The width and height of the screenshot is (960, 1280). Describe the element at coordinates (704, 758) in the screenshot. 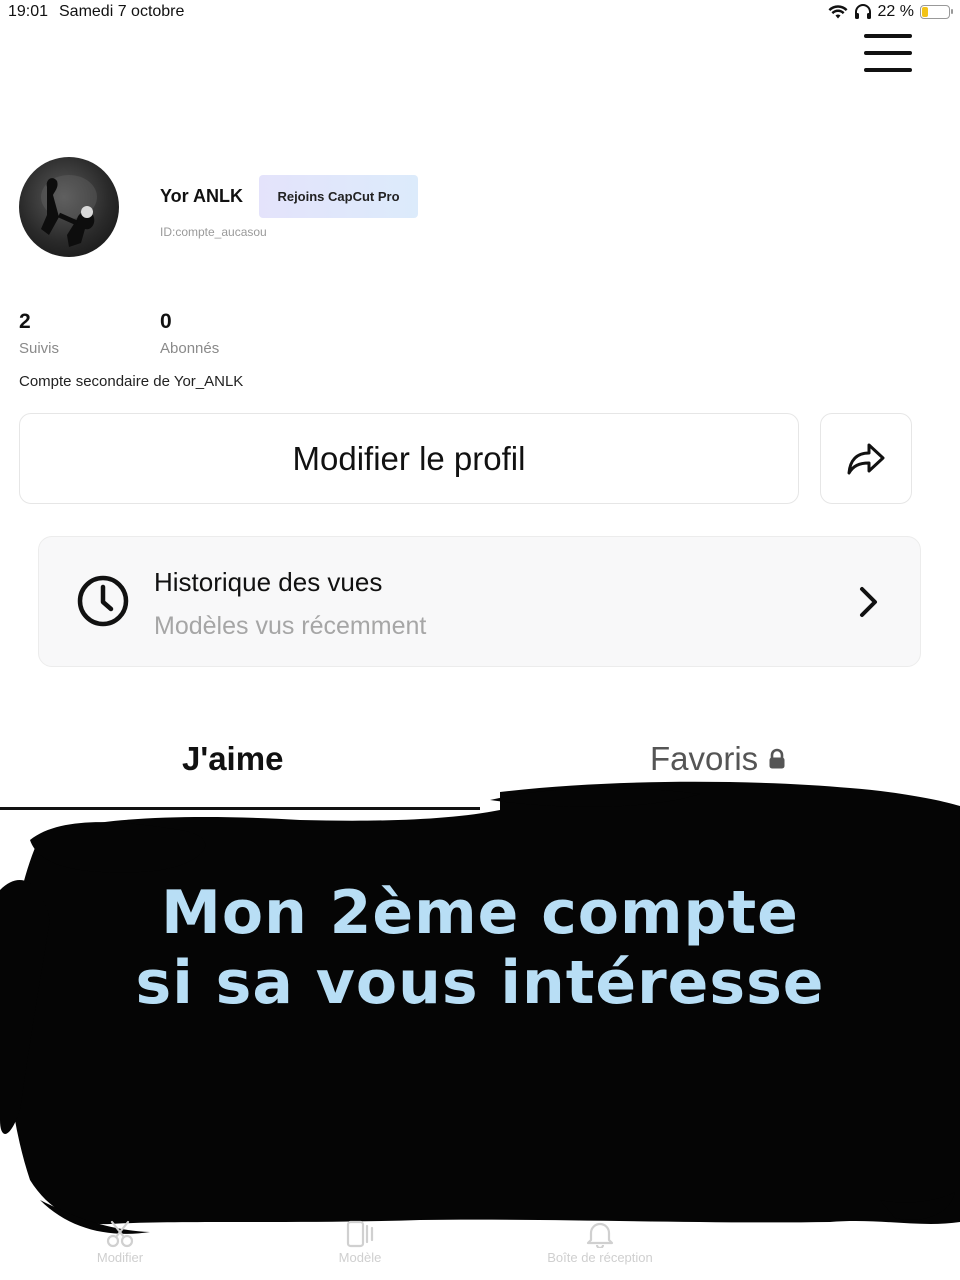

I see `tab-favorites-label: Favoris` at that location.